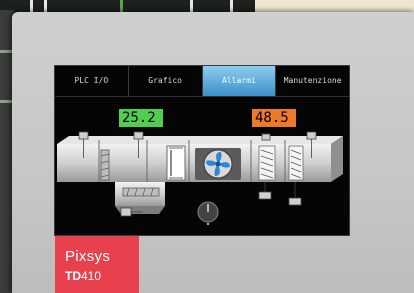  I want to click on fan-icon, so click(218, 164).